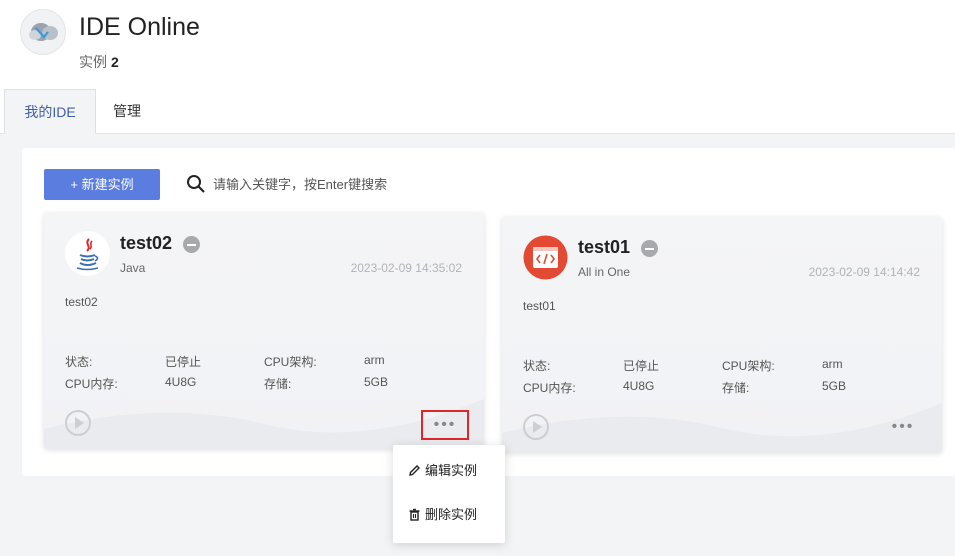 Image resolution: width=955 pixels, height=556 pixels. What do you see at coordinates (604, 272) in the screenshot?
I see `instance-type: All in One` at bounding box center [604, 272].